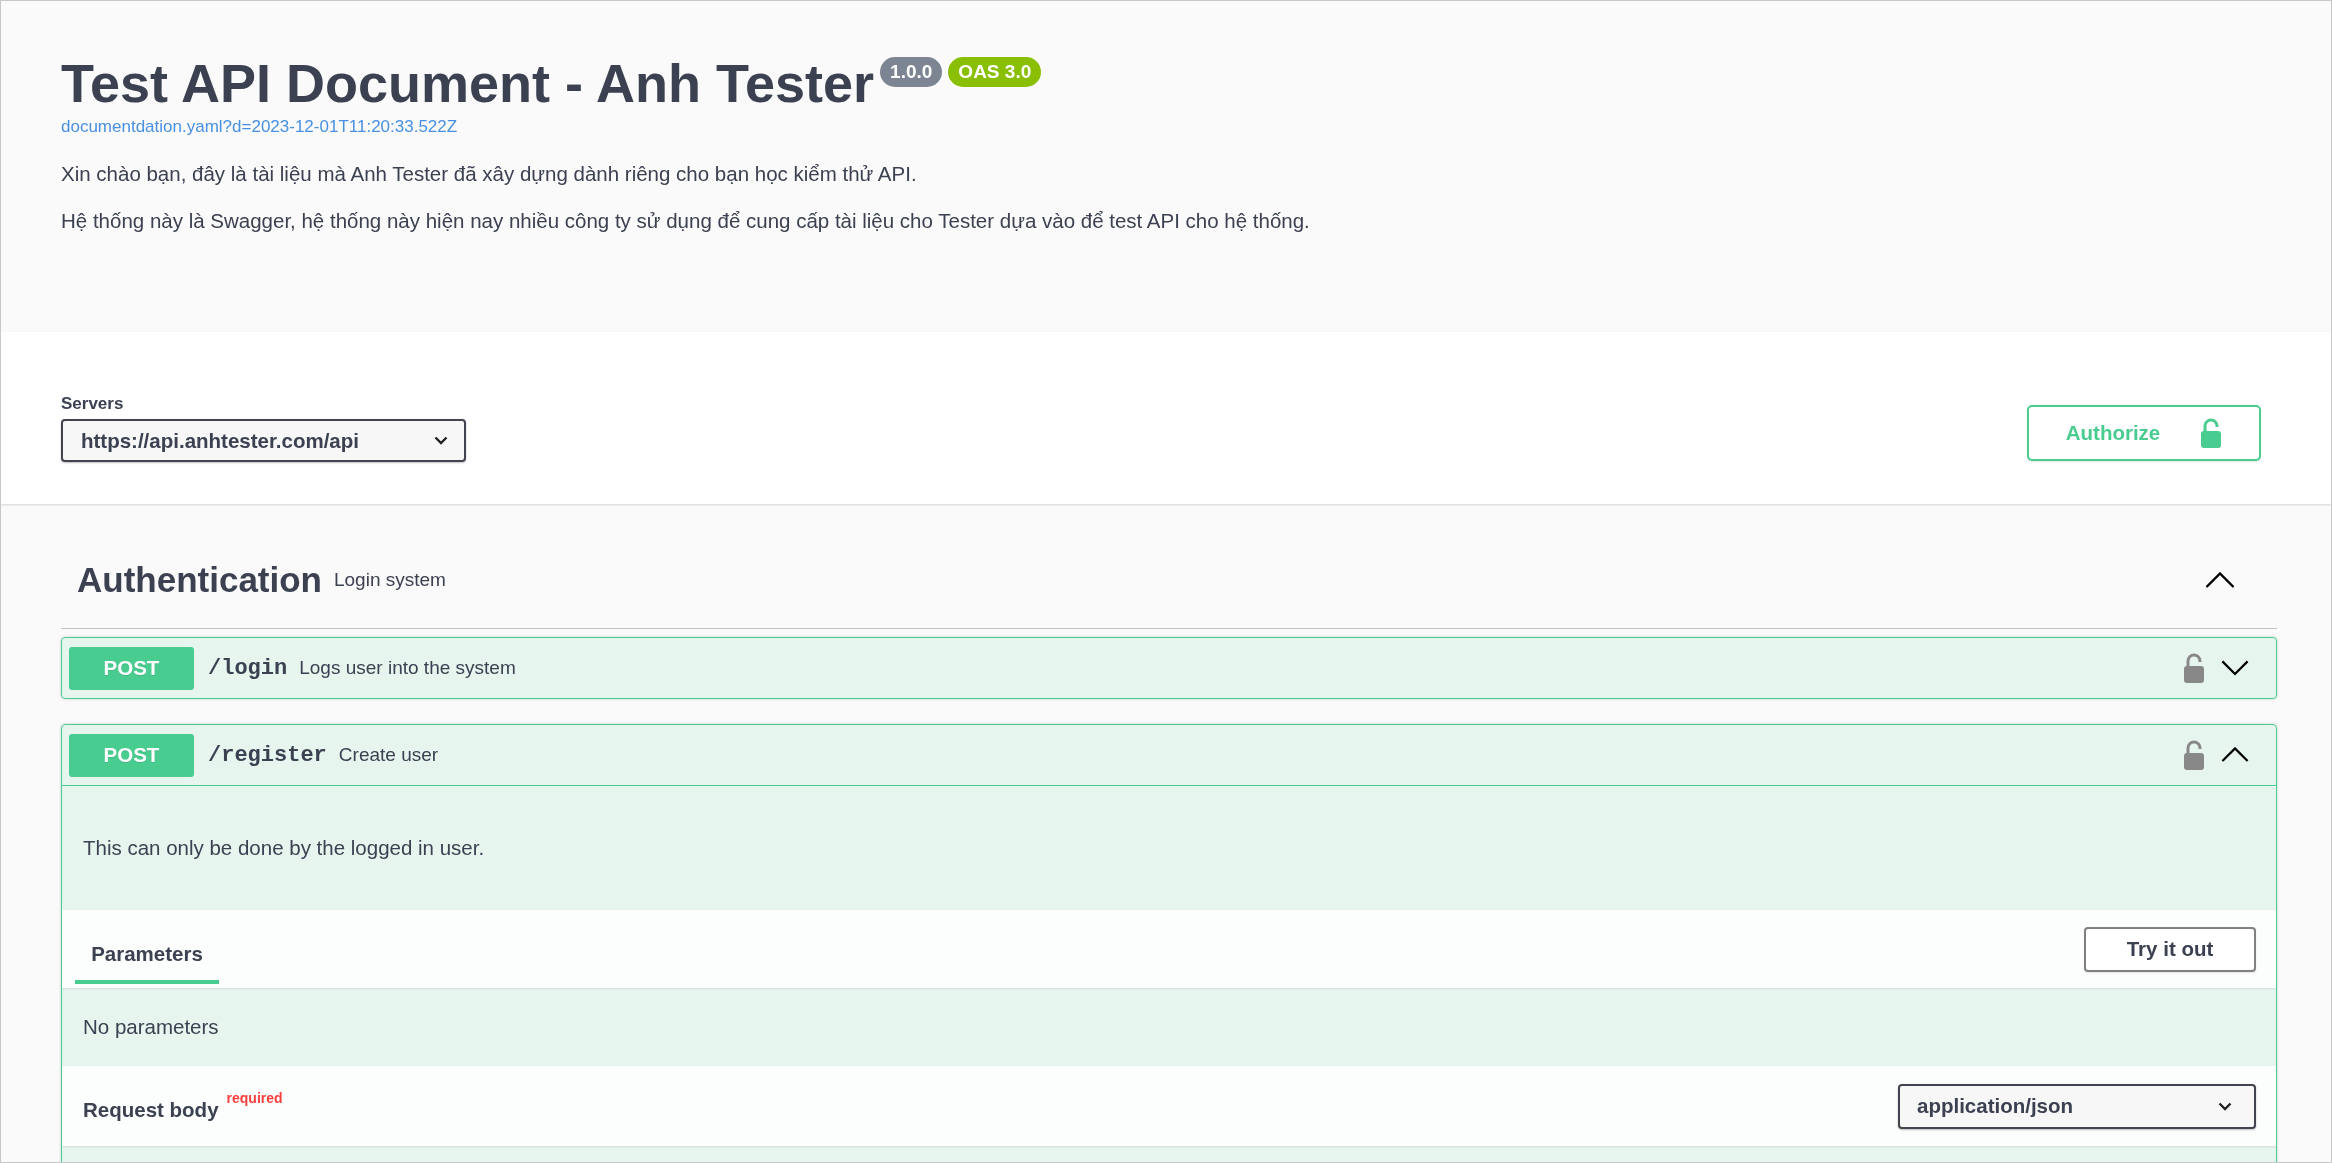 This screenshot has width=2332, height=1163. Describe the element at coordinates (284, 848) in the screenshot. I see `operation-description: This can only be done by the logged in user.` at that location.